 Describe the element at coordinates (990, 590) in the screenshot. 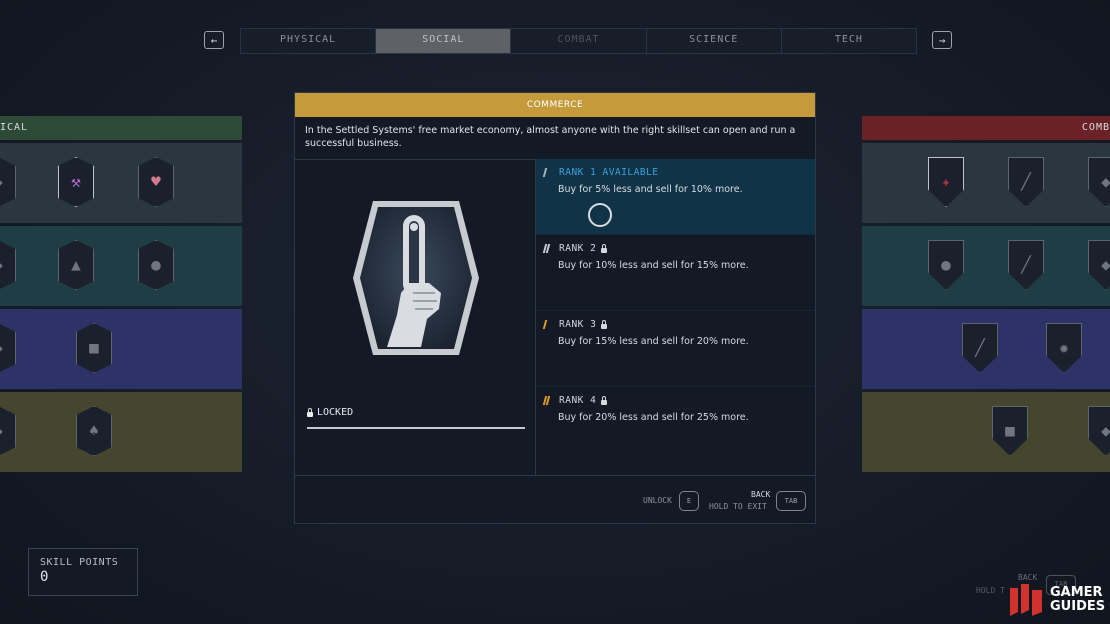

I see `corner-hold-label: HOLD T` at that location.